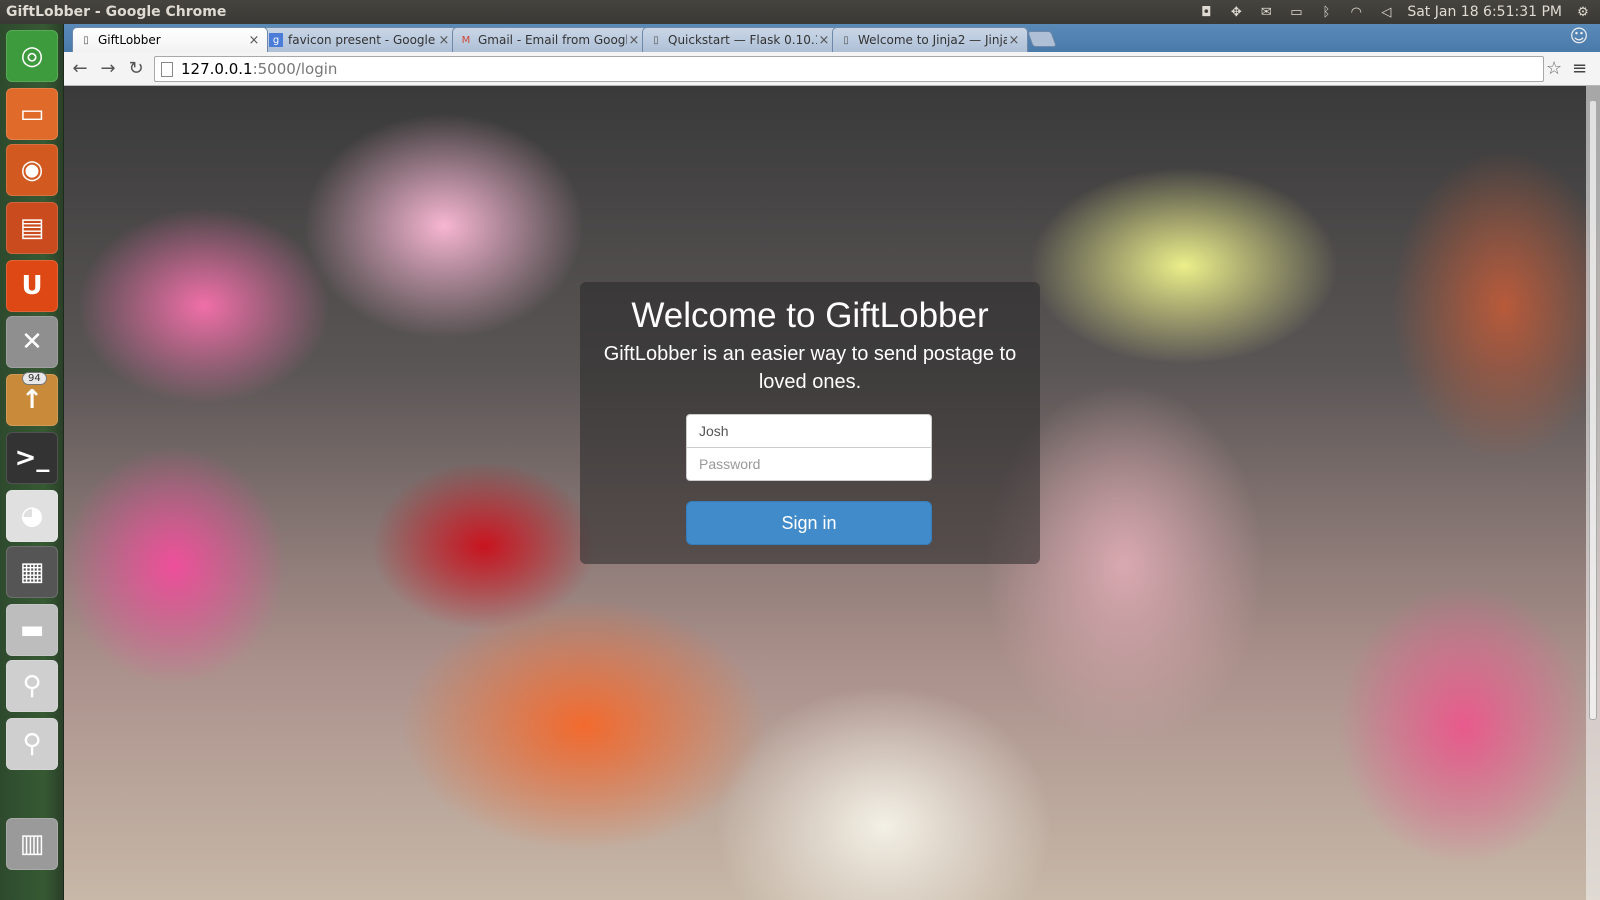 Image resolution: width=1600 pixels, height=900 pixels. I want to click on tab-3: M Gmail - Email from Google ×, so click(550, 39).